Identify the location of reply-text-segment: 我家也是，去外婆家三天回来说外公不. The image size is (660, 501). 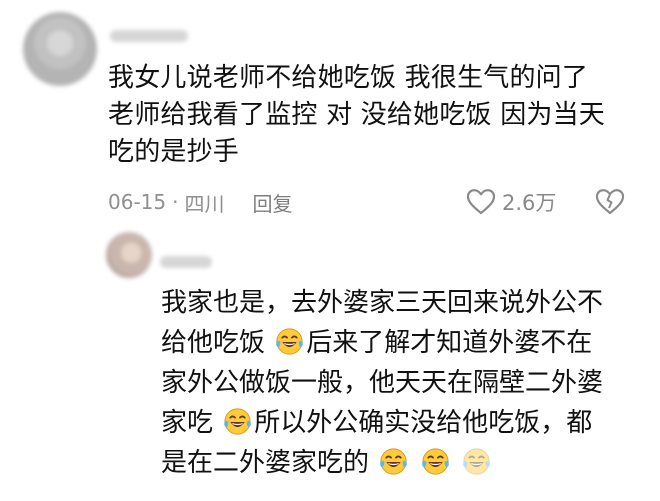
(382, 303).